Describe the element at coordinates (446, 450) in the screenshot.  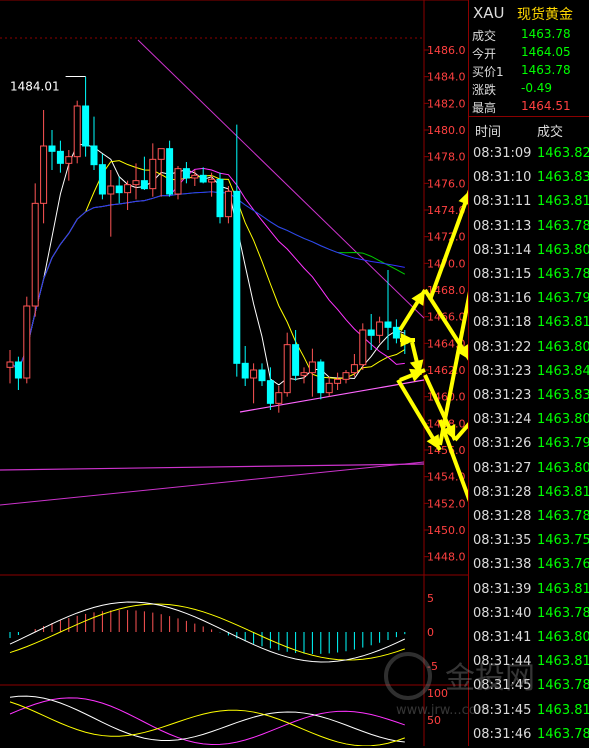
I see `y-tick-label: 1456.0` at that location.